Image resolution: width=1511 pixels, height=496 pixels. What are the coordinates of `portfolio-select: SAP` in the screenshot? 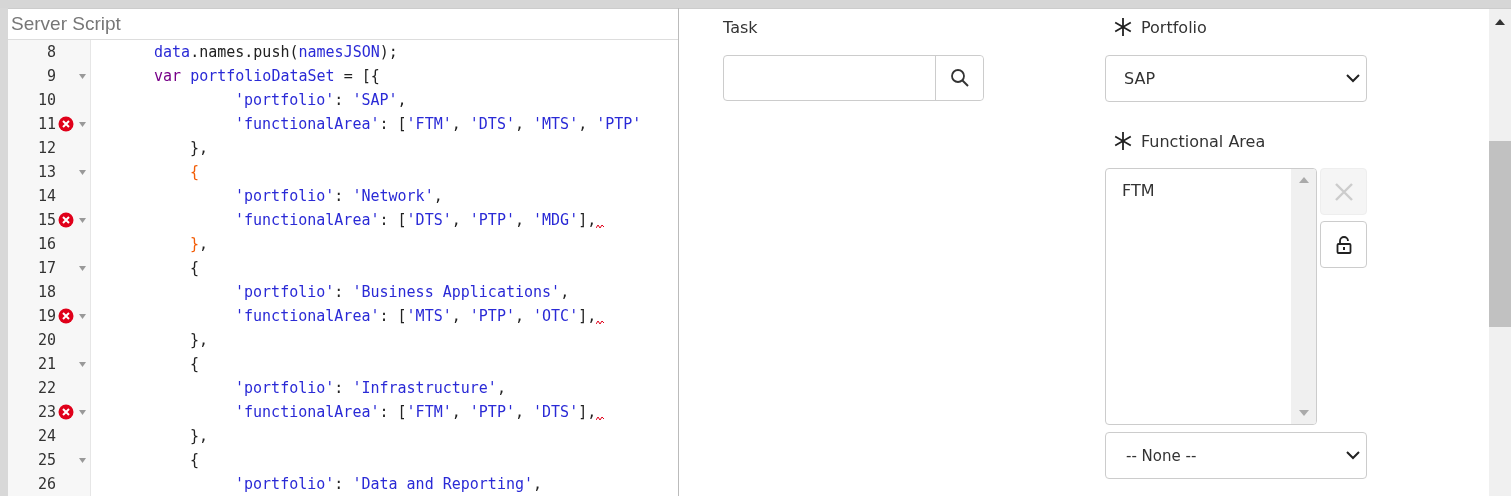 It's located at (1236, 78).